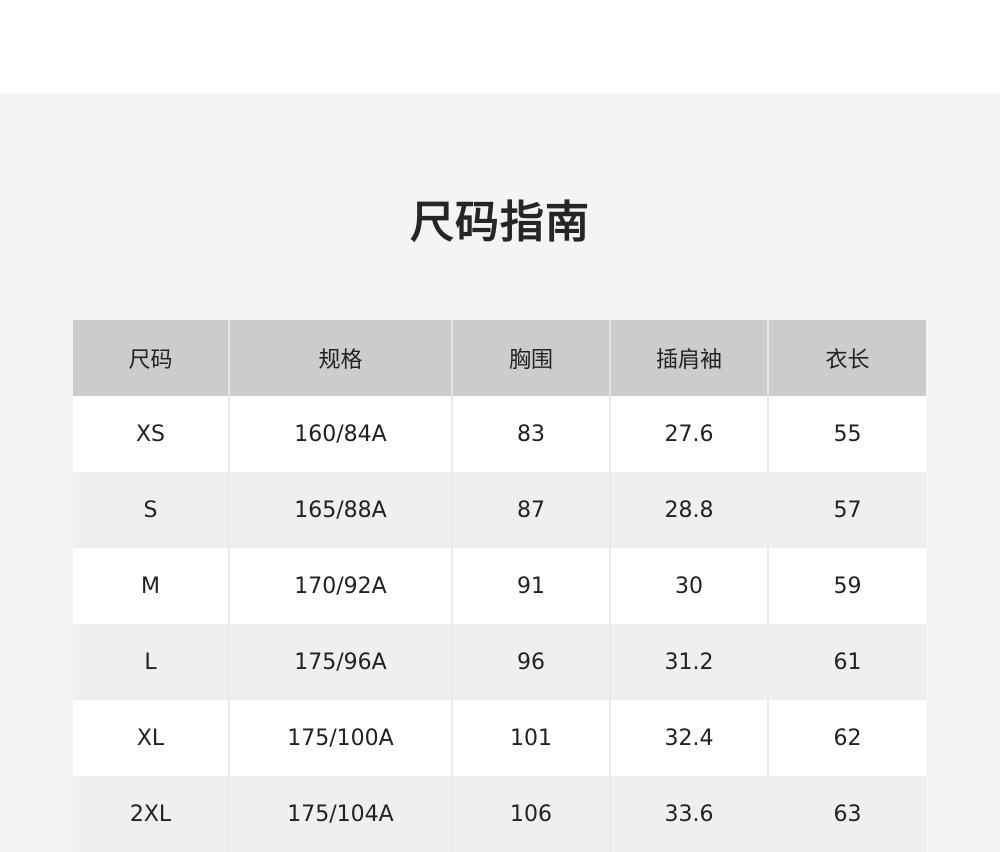 This screenshot has width=1000, height=852. What do you see at coordinates (531, 586) in the screenshot?
I see `cell-chest: 91` at bounding box center [531, 586].